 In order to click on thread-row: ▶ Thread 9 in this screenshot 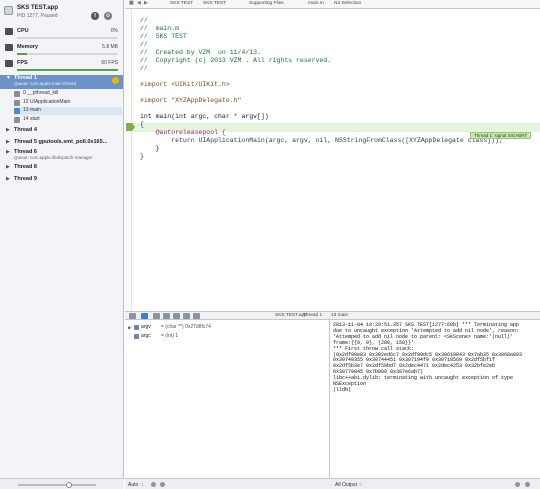, I will do `click(61, 180)`.